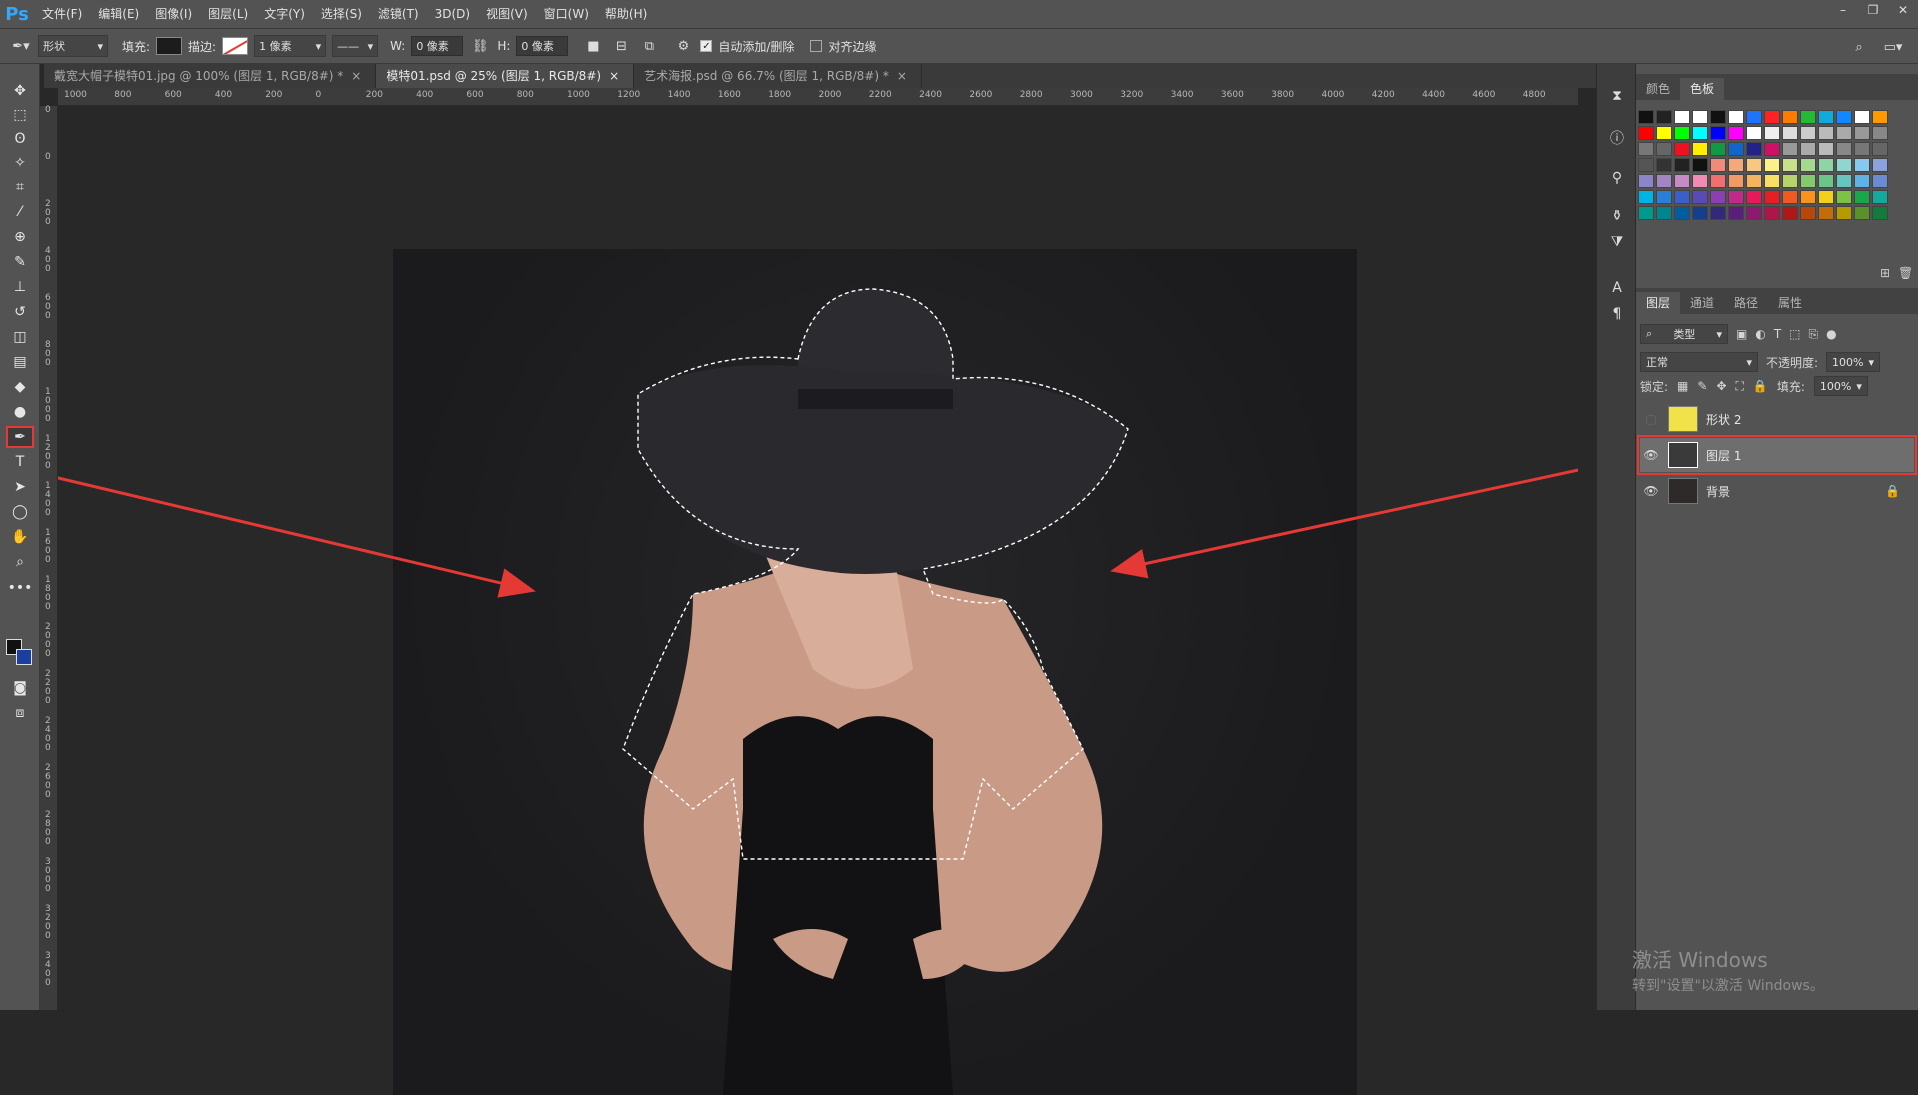  Describe the element at coordinates (1651, 455) in the screenshot. I see `eye-icon: 👁` at that location.